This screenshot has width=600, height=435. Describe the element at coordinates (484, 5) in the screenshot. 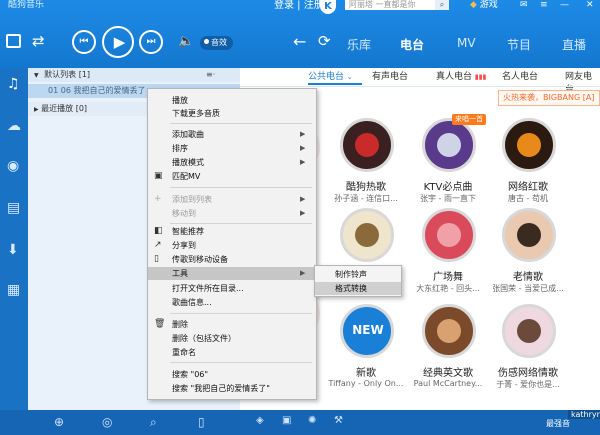

I see `game-link: ◆ 游戏` at that location.